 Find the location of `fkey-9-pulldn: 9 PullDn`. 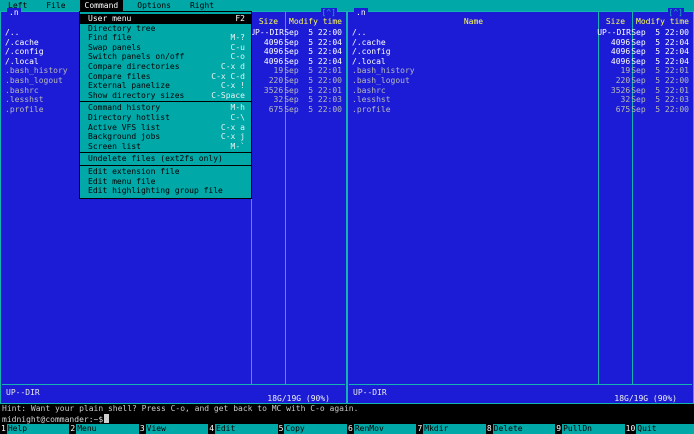

fkey-9-pulldn: 9 PullDn is located at coordinates (590, 429).